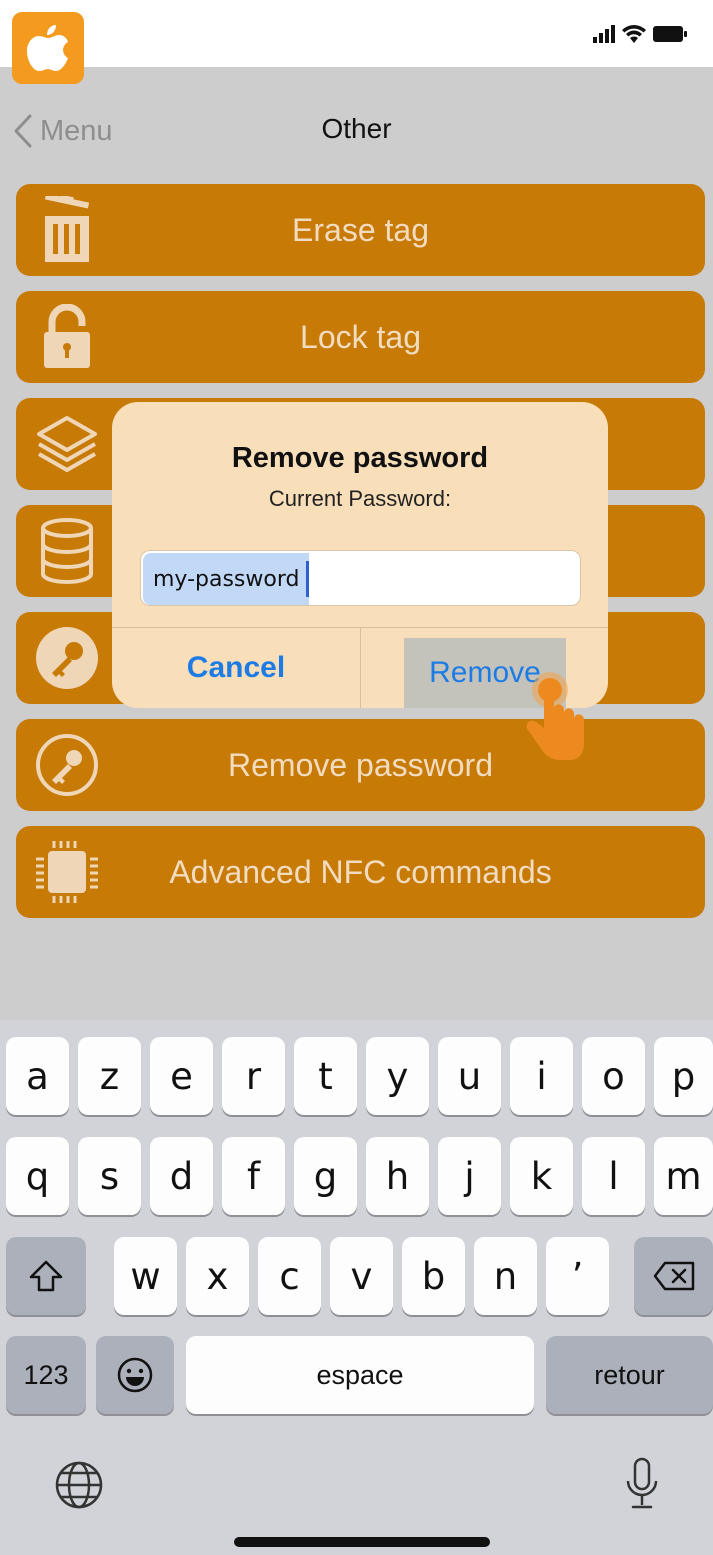 This screenshot has width=713, height=1555. What do you see at coordinates (37, 1076) in the screenshot?
I see `key-a: a` at bounding box center [37, 1076].